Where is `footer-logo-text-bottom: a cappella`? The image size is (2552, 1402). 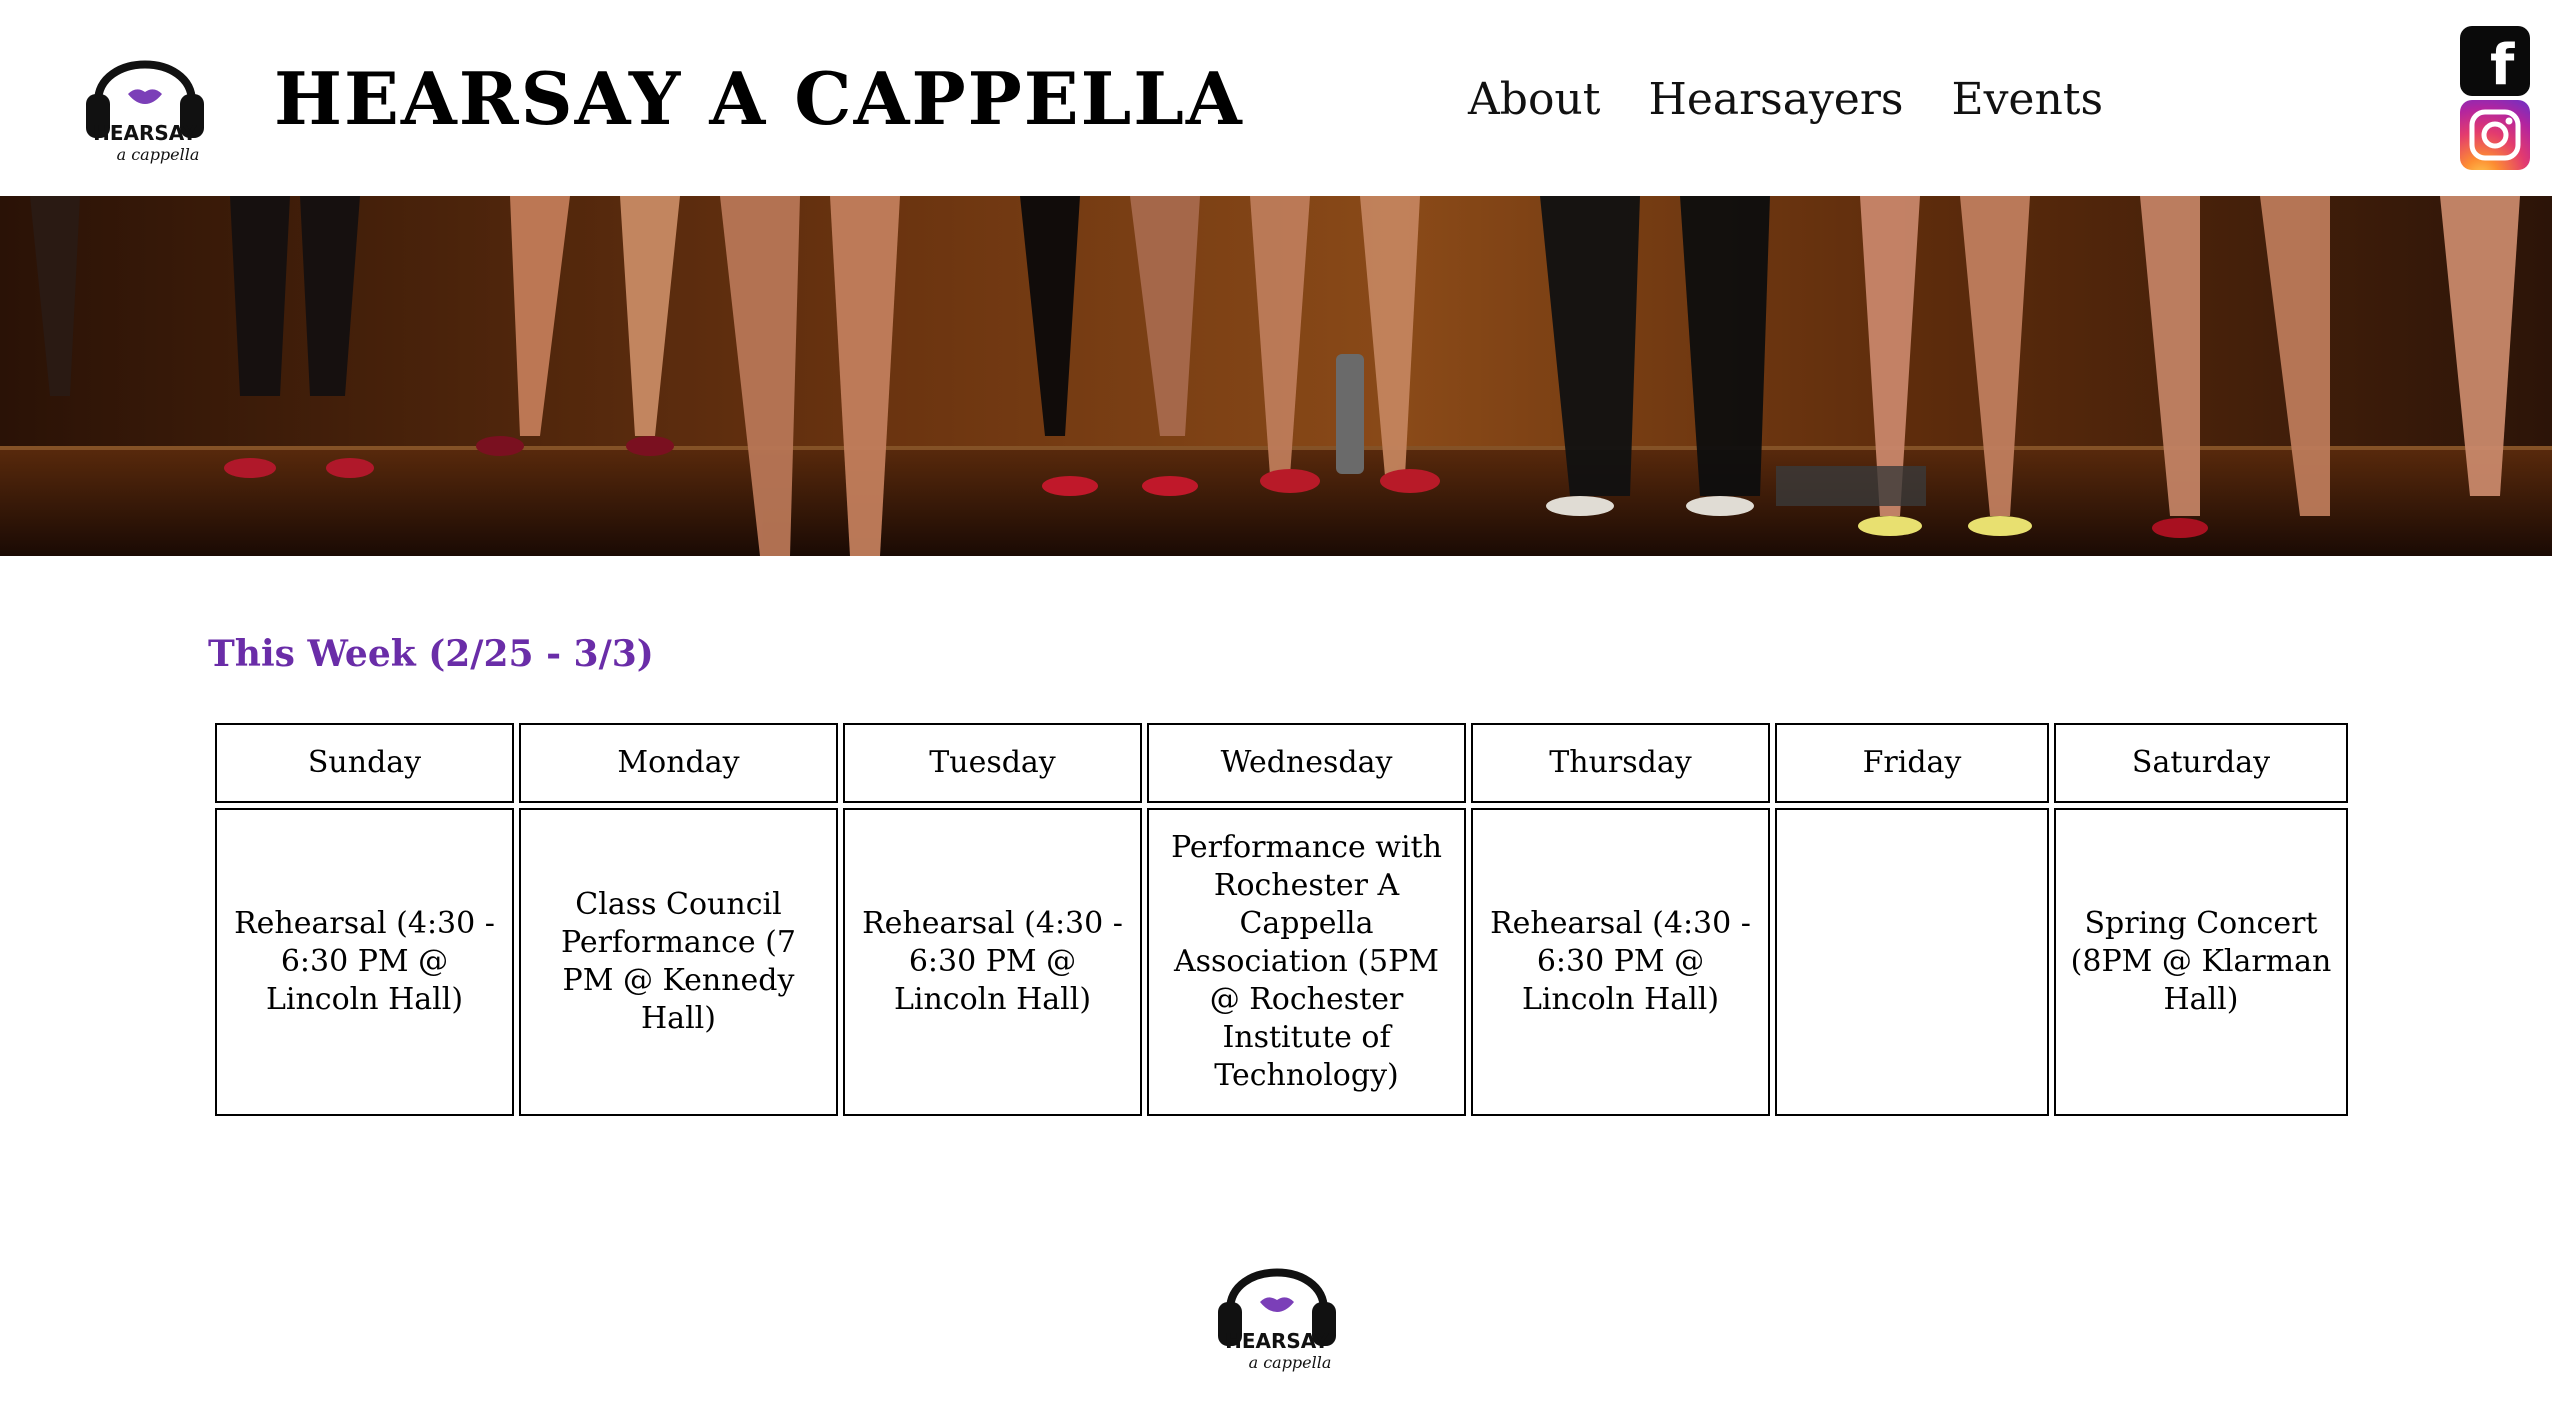 footer-logo-text-bottom: a cappella is located at coordinates (1290, 1362).